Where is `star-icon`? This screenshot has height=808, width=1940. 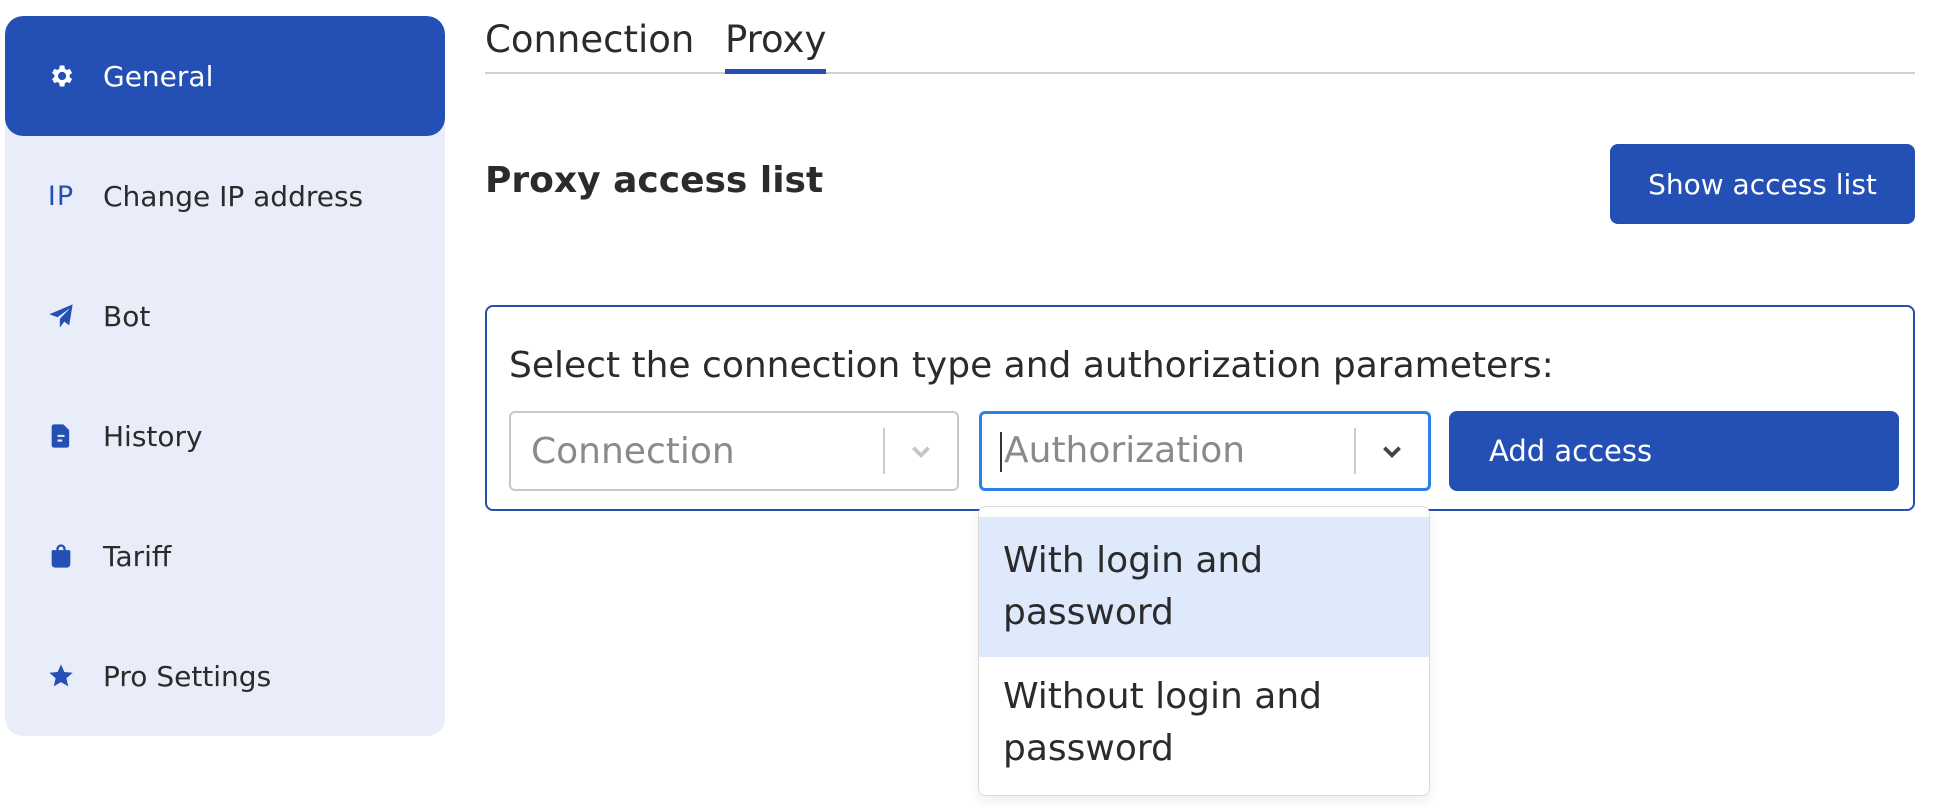 star-icon is located at coordinates (61, 676).